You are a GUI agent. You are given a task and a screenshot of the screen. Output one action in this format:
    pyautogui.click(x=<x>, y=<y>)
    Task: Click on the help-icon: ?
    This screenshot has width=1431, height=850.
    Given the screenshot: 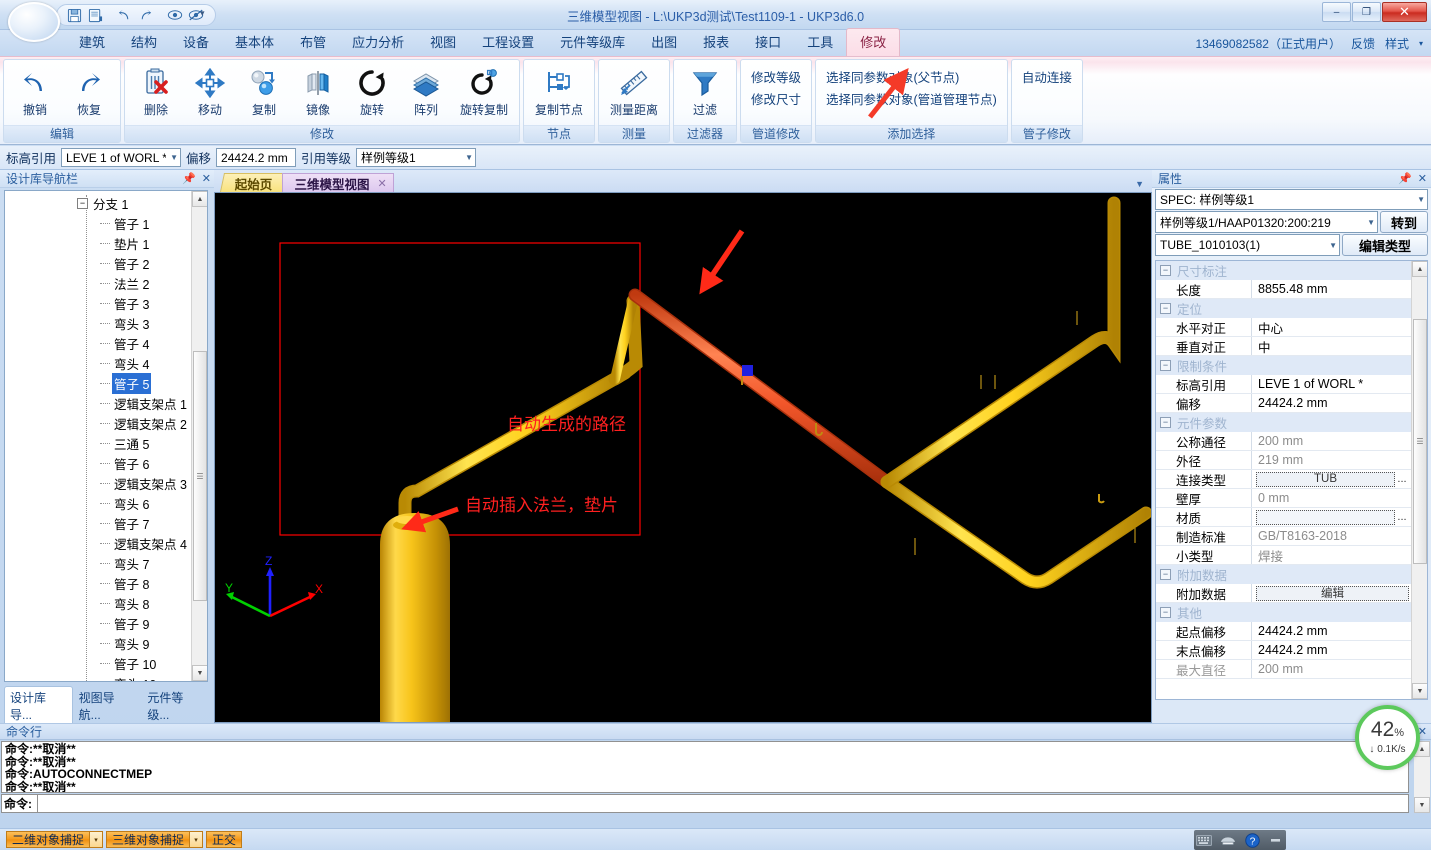 What is the action you would take?
    pyautogui.click(x=1252, y=840)
    